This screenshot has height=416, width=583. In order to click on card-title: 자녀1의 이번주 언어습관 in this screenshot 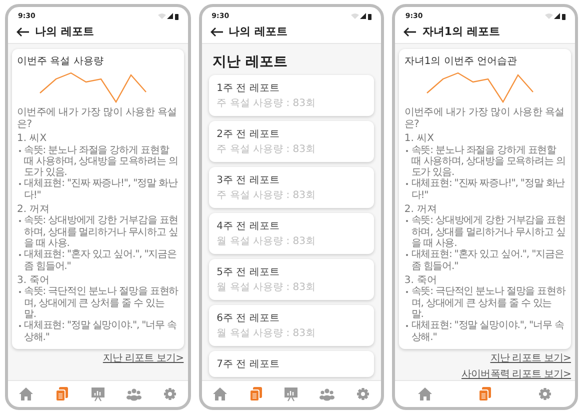, I will do `click(461, 61)`.